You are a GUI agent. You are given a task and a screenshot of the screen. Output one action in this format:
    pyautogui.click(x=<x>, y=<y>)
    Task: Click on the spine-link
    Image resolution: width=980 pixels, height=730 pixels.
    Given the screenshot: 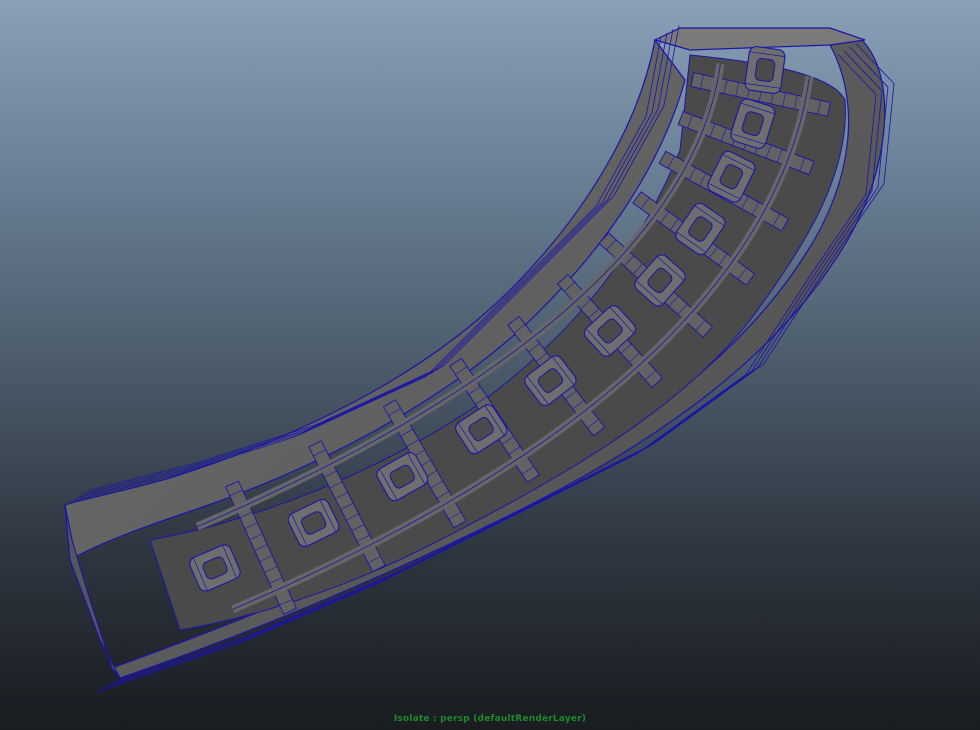 What is the action you would take?
    pyautogui.click(x=765, y=70)
    